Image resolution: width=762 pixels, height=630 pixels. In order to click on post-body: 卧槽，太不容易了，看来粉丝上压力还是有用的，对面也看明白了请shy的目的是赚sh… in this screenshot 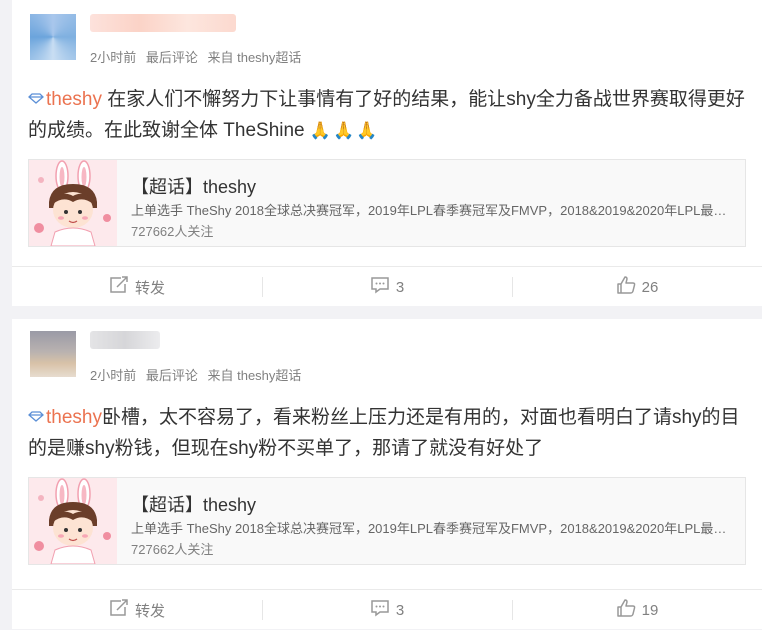, I will do `click(384, 433)`.